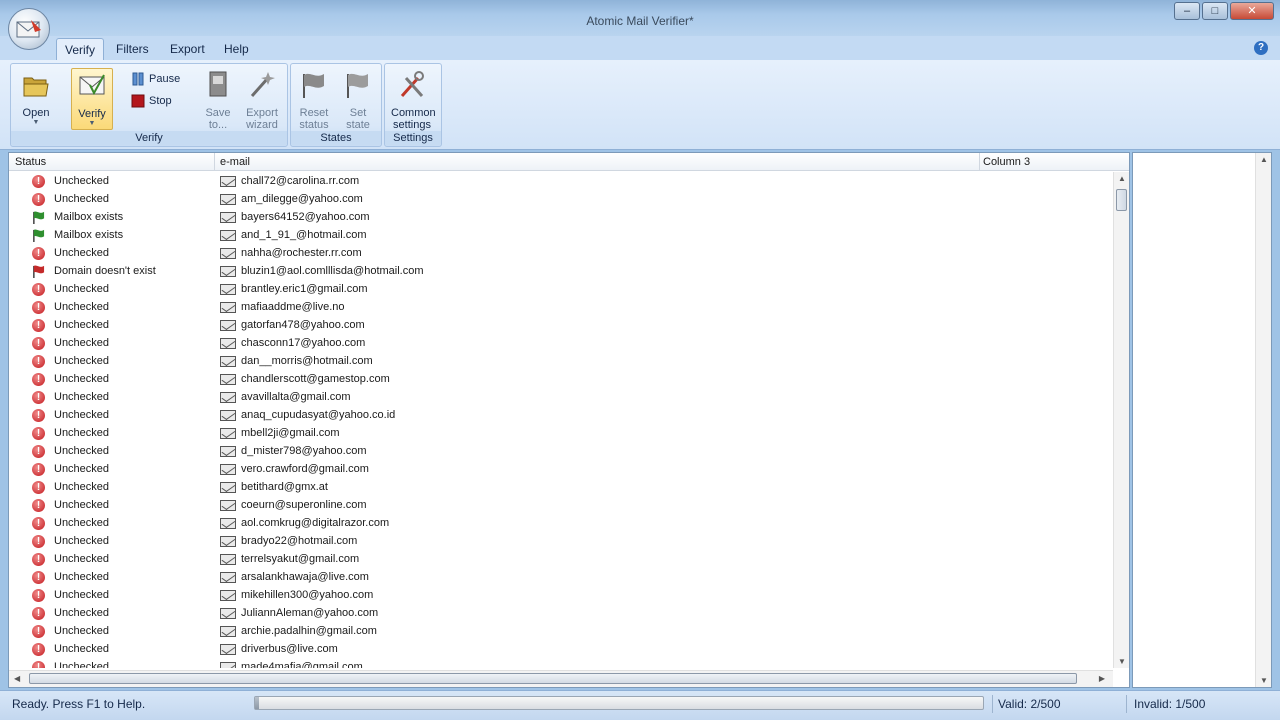 The height and width of the screenshot is (720, 1280). Describe the element at coordinates (1121, 200) in the screenshot. I see `vertical-scroll-thumb` at that location.